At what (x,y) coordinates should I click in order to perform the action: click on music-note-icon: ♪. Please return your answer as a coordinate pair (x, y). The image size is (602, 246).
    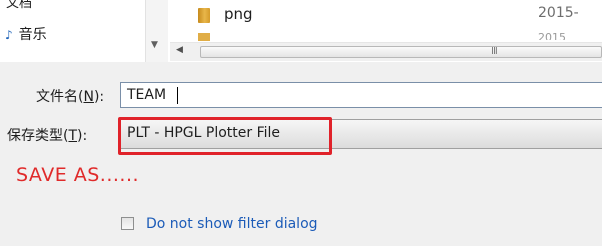
    Looking at the image, I should click on (9, 35).